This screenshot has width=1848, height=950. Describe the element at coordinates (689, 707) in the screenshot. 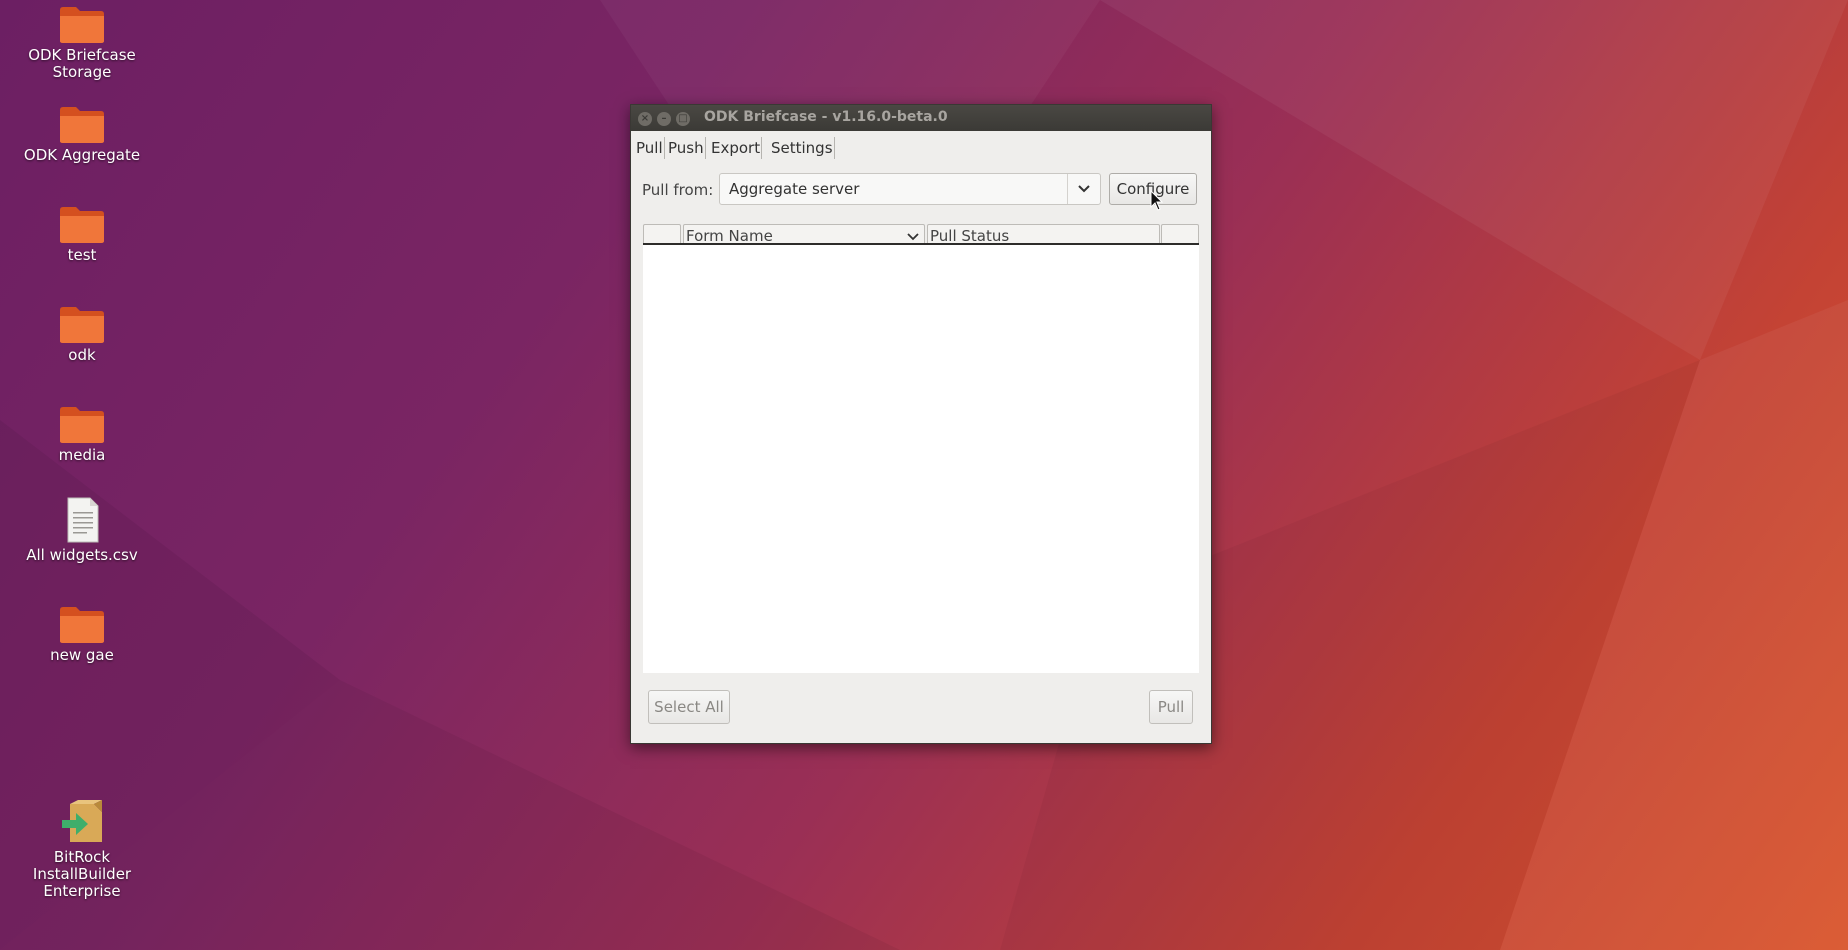

I see `select-all-button: Select All` at that location.